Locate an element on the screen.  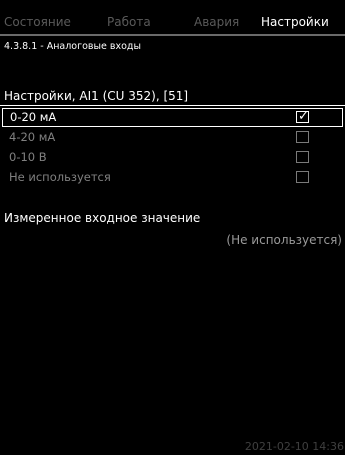
option-4-20ma: 4-20 мА is located at coordinates (172, 137).